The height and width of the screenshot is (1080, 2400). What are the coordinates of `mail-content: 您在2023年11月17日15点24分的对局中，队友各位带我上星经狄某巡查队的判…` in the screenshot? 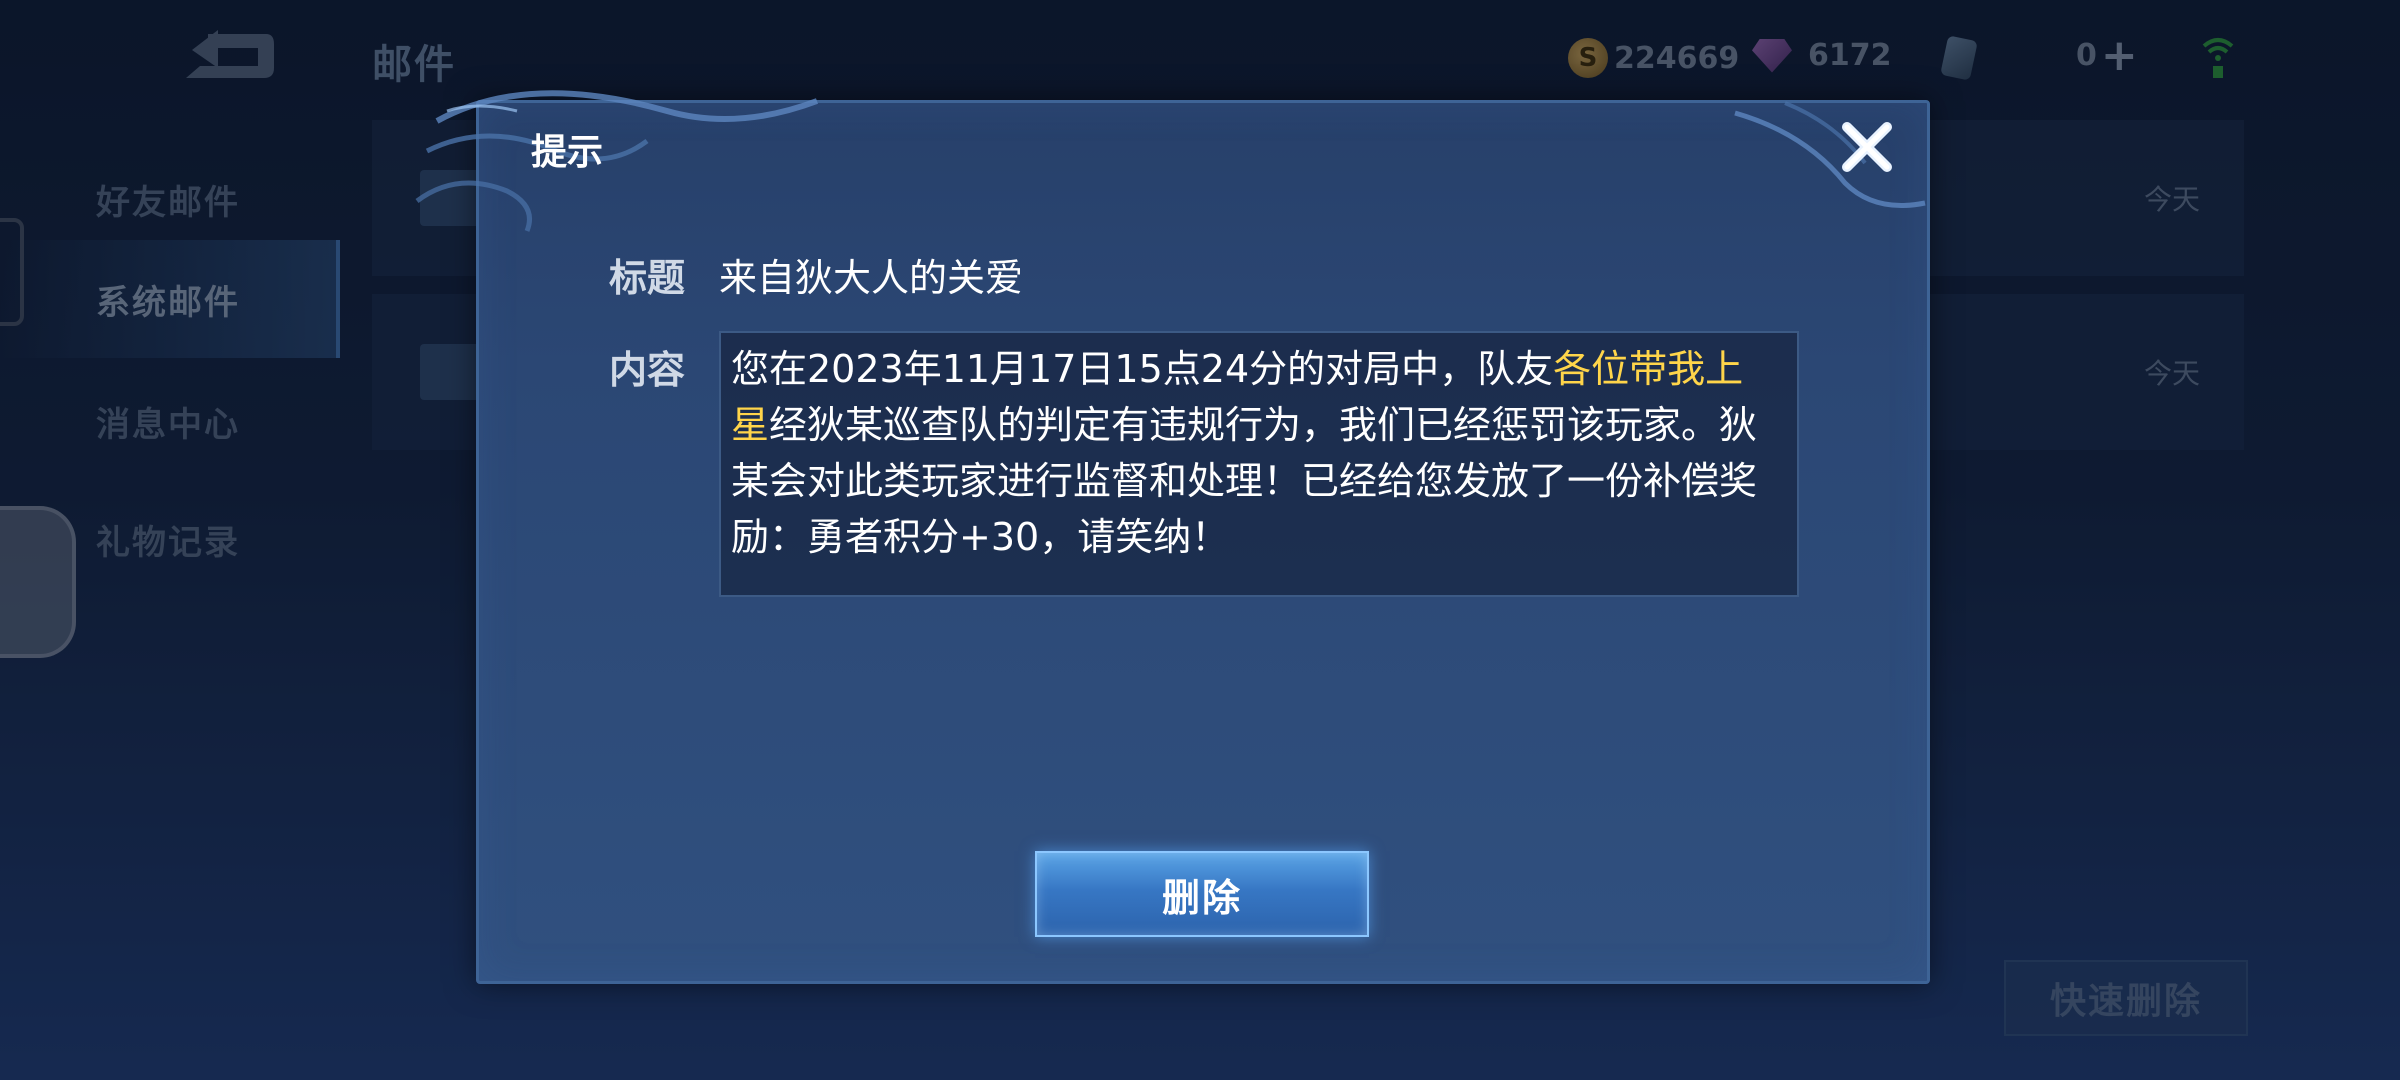 It's located at (1256, 453).